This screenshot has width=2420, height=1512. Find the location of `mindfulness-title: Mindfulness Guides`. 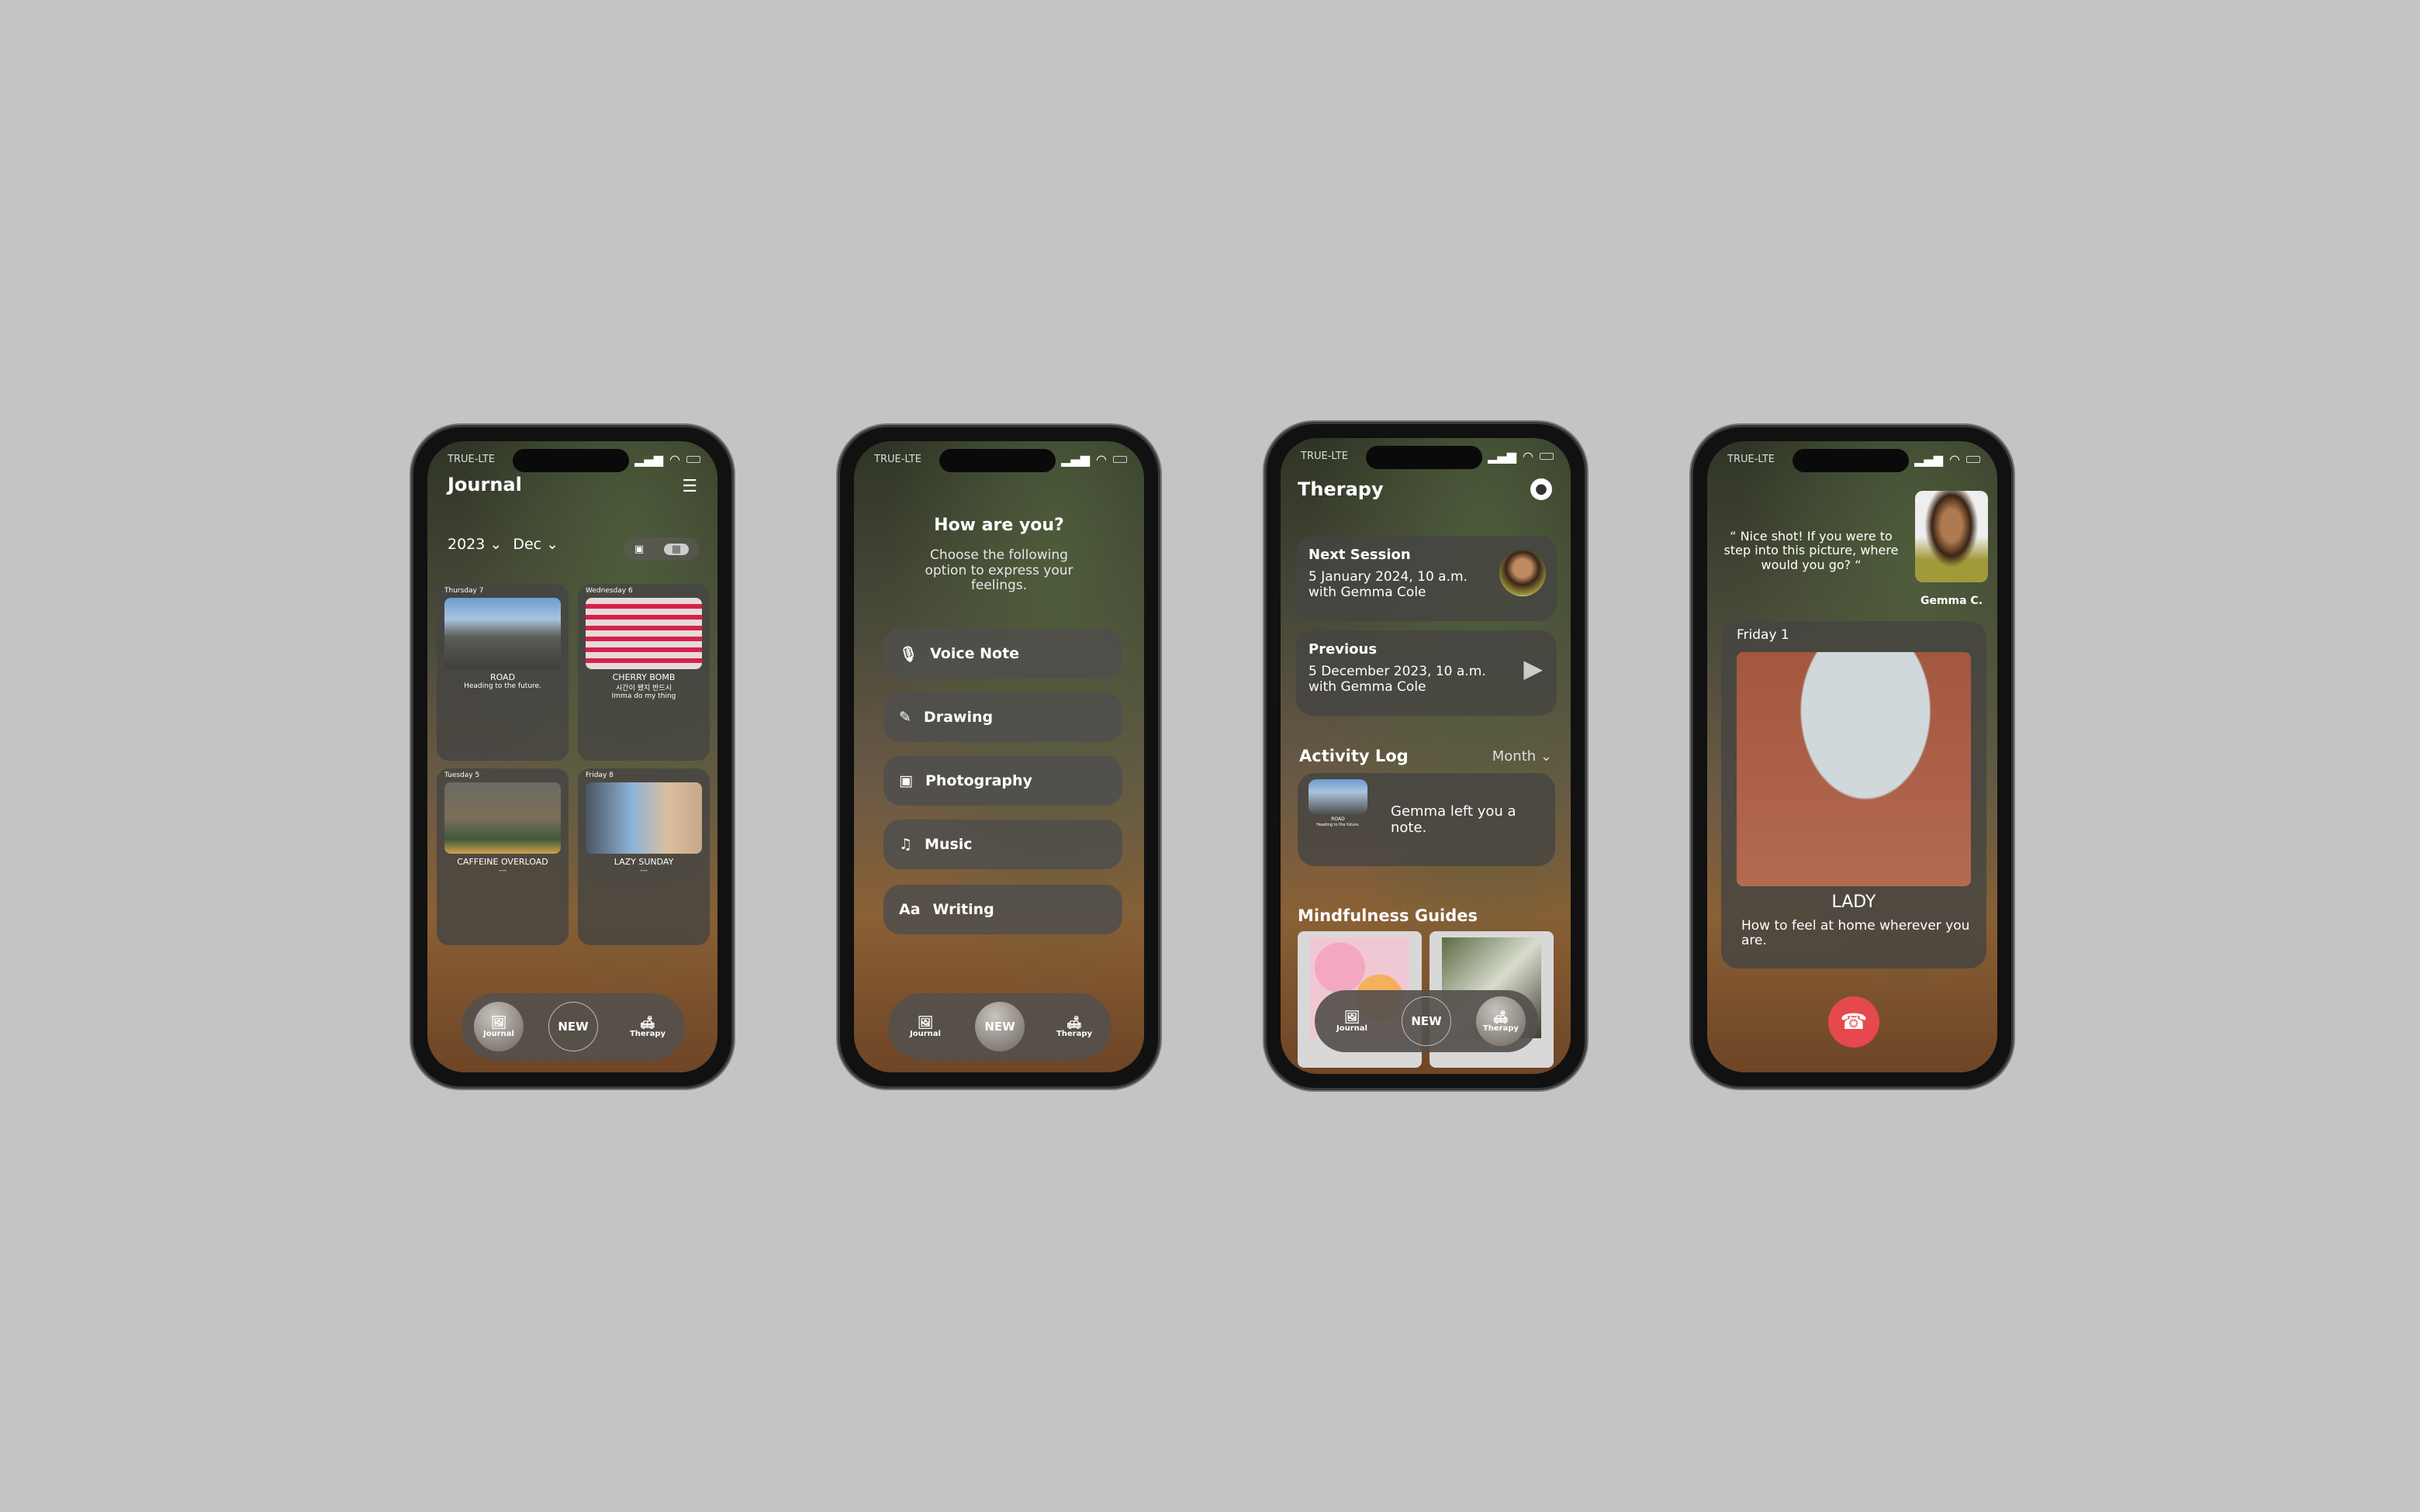

mindfulness-title: Mindfulness Guides is located at coordinates (1388, 915).